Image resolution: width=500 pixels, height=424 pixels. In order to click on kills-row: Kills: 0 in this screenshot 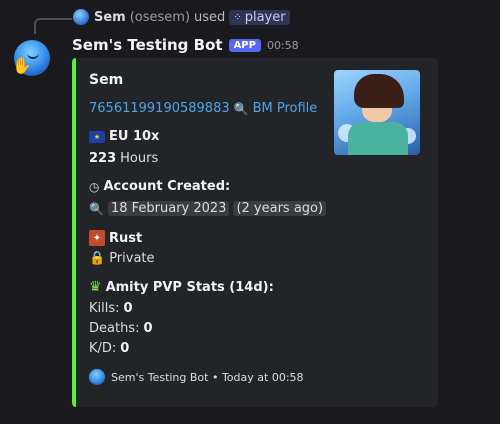, I will do `click(111, 308)`.